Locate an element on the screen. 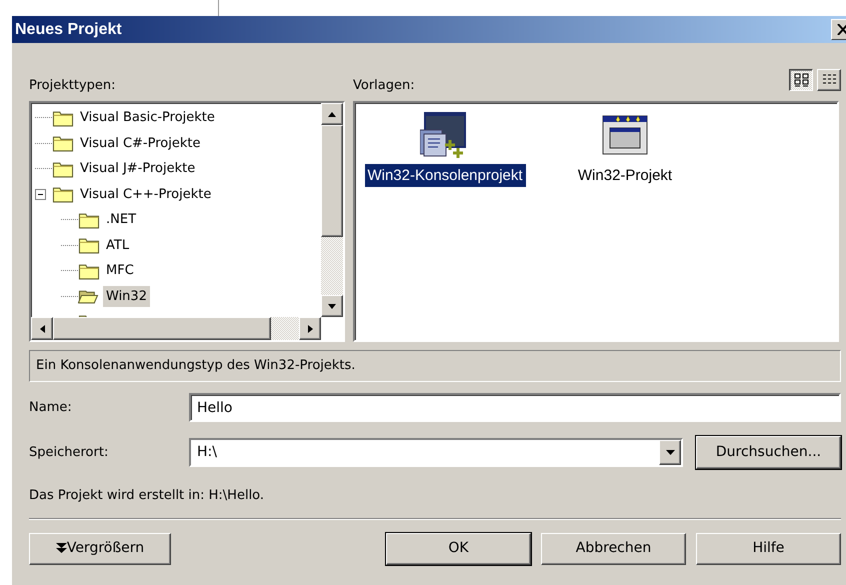 This screenshot has height=585, width=846. dialog-button: Abbrechen is located at coordinates (613, 548).